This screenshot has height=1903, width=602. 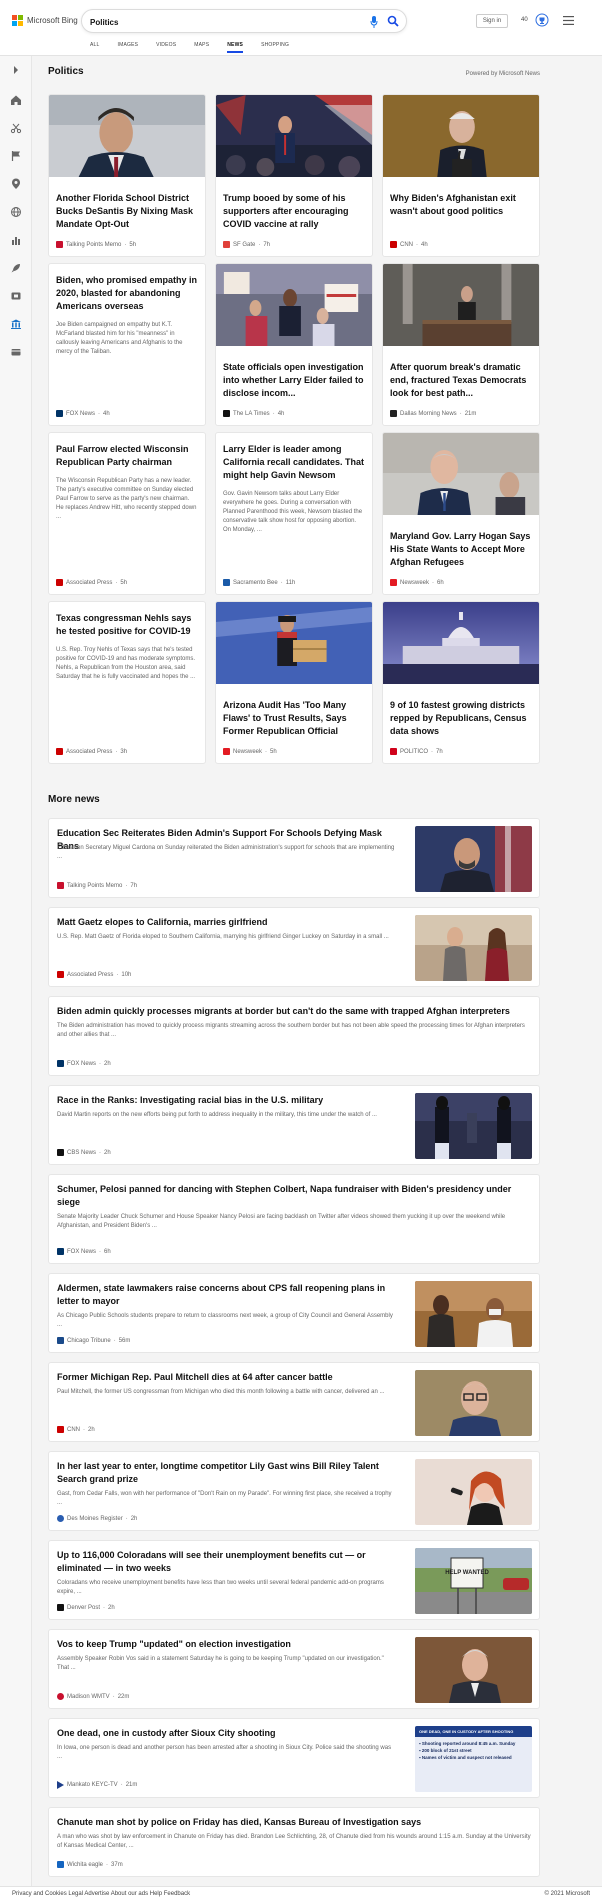 What do you see at coordinates (16, 296) in the screenshot?
I see `film-icon` at bounding box center [16, 296].